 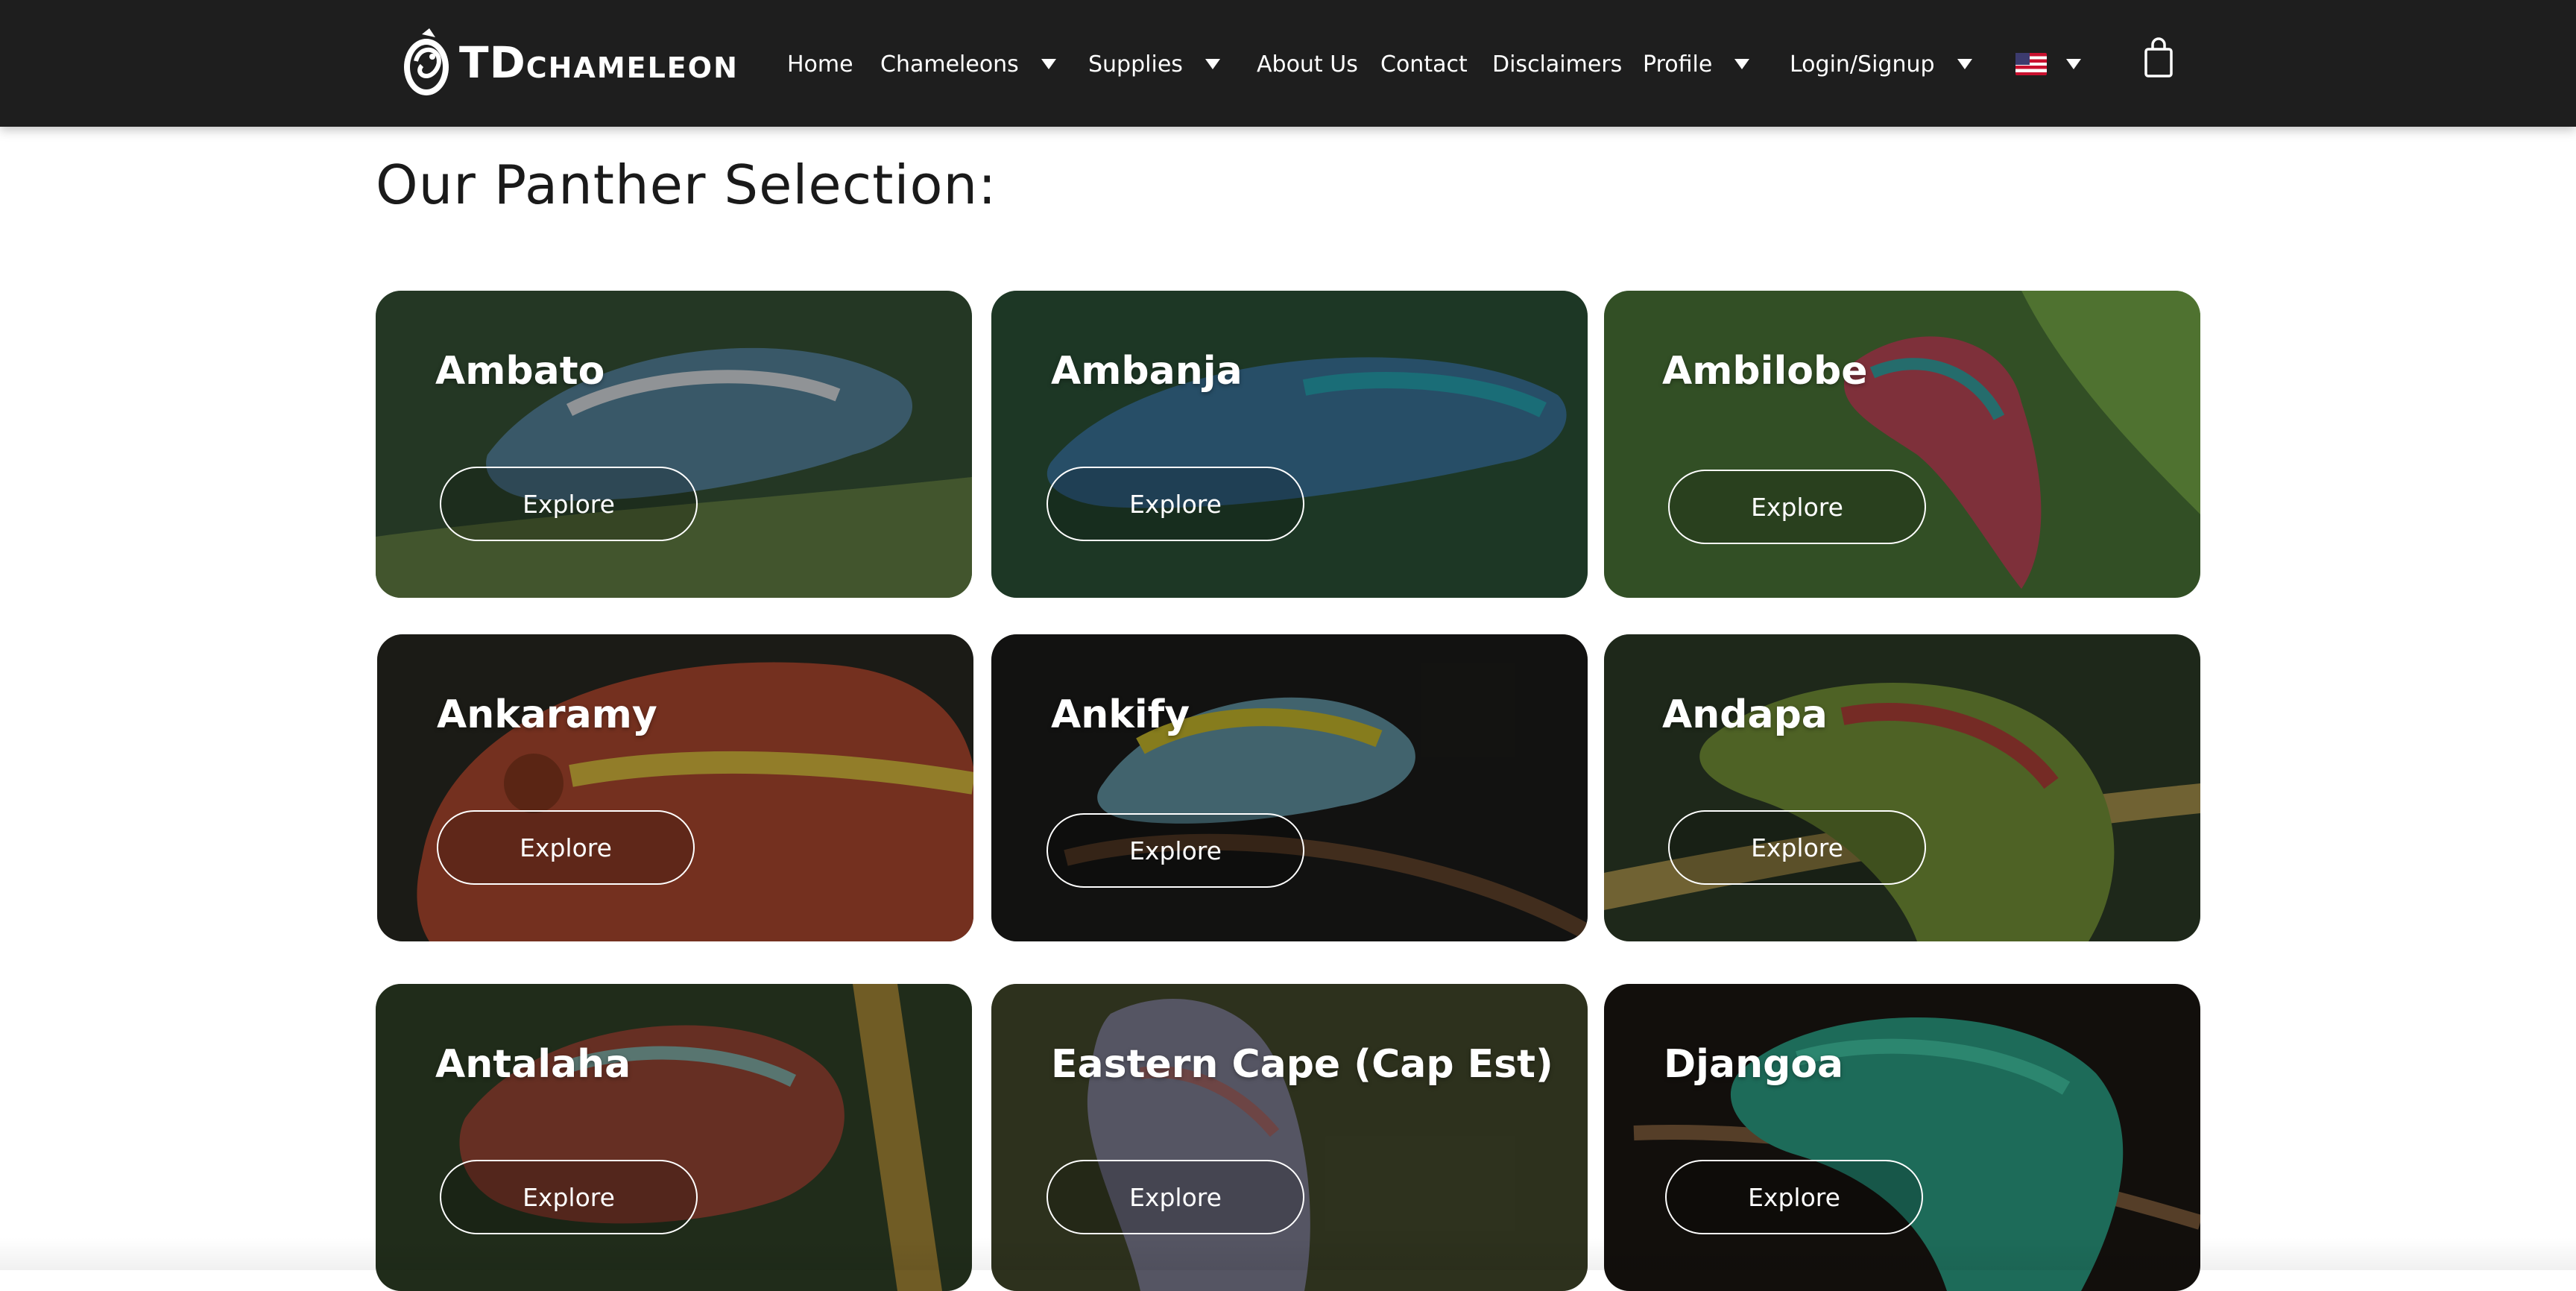 I want to click on nav-about: About Us, so click(x=1307, y=64).